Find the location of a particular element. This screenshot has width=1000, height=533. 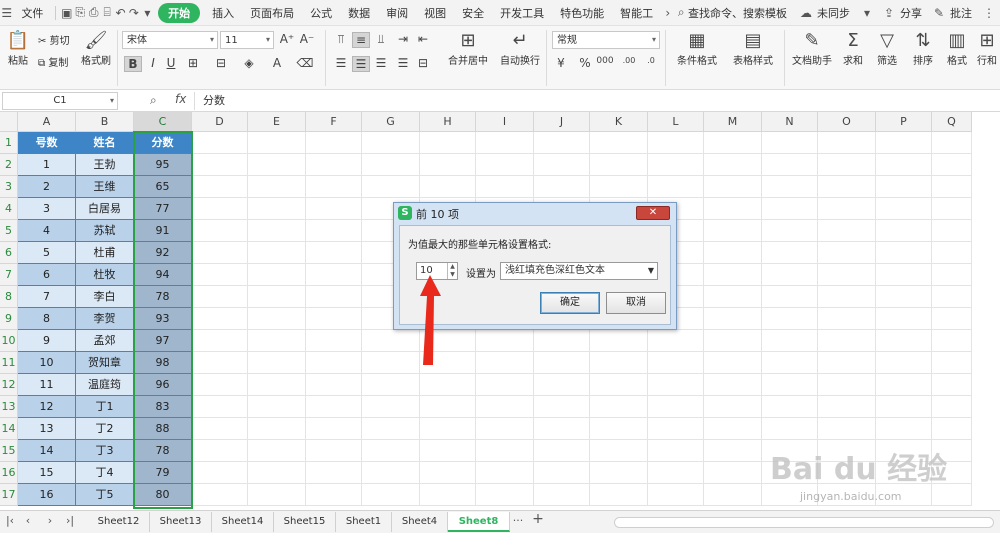

prev-sheet-icon: ‹ is located at coordinates (28, 520).